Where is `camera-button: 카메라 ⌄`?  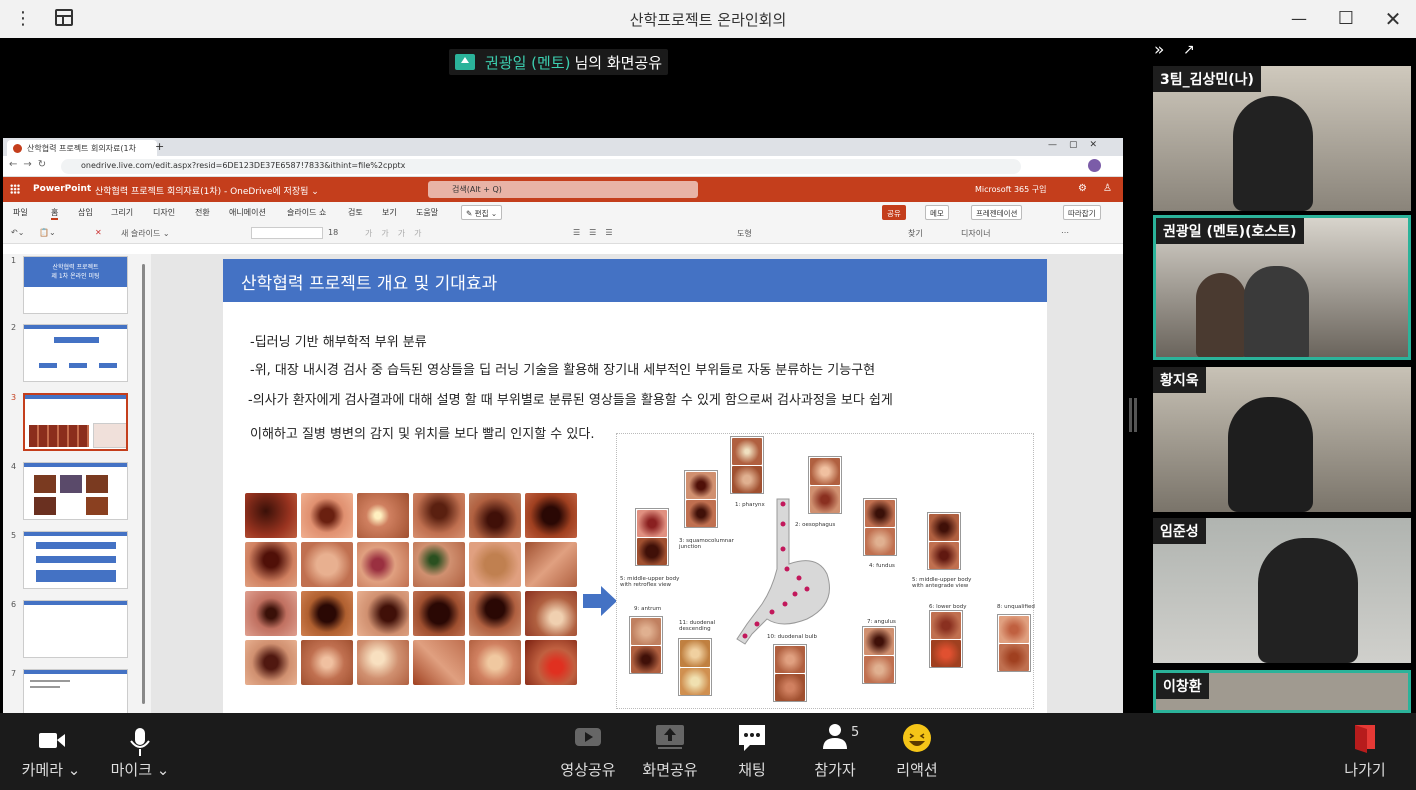
camera-button: 카메라 ⌄ is located at coordinates (51, 751).